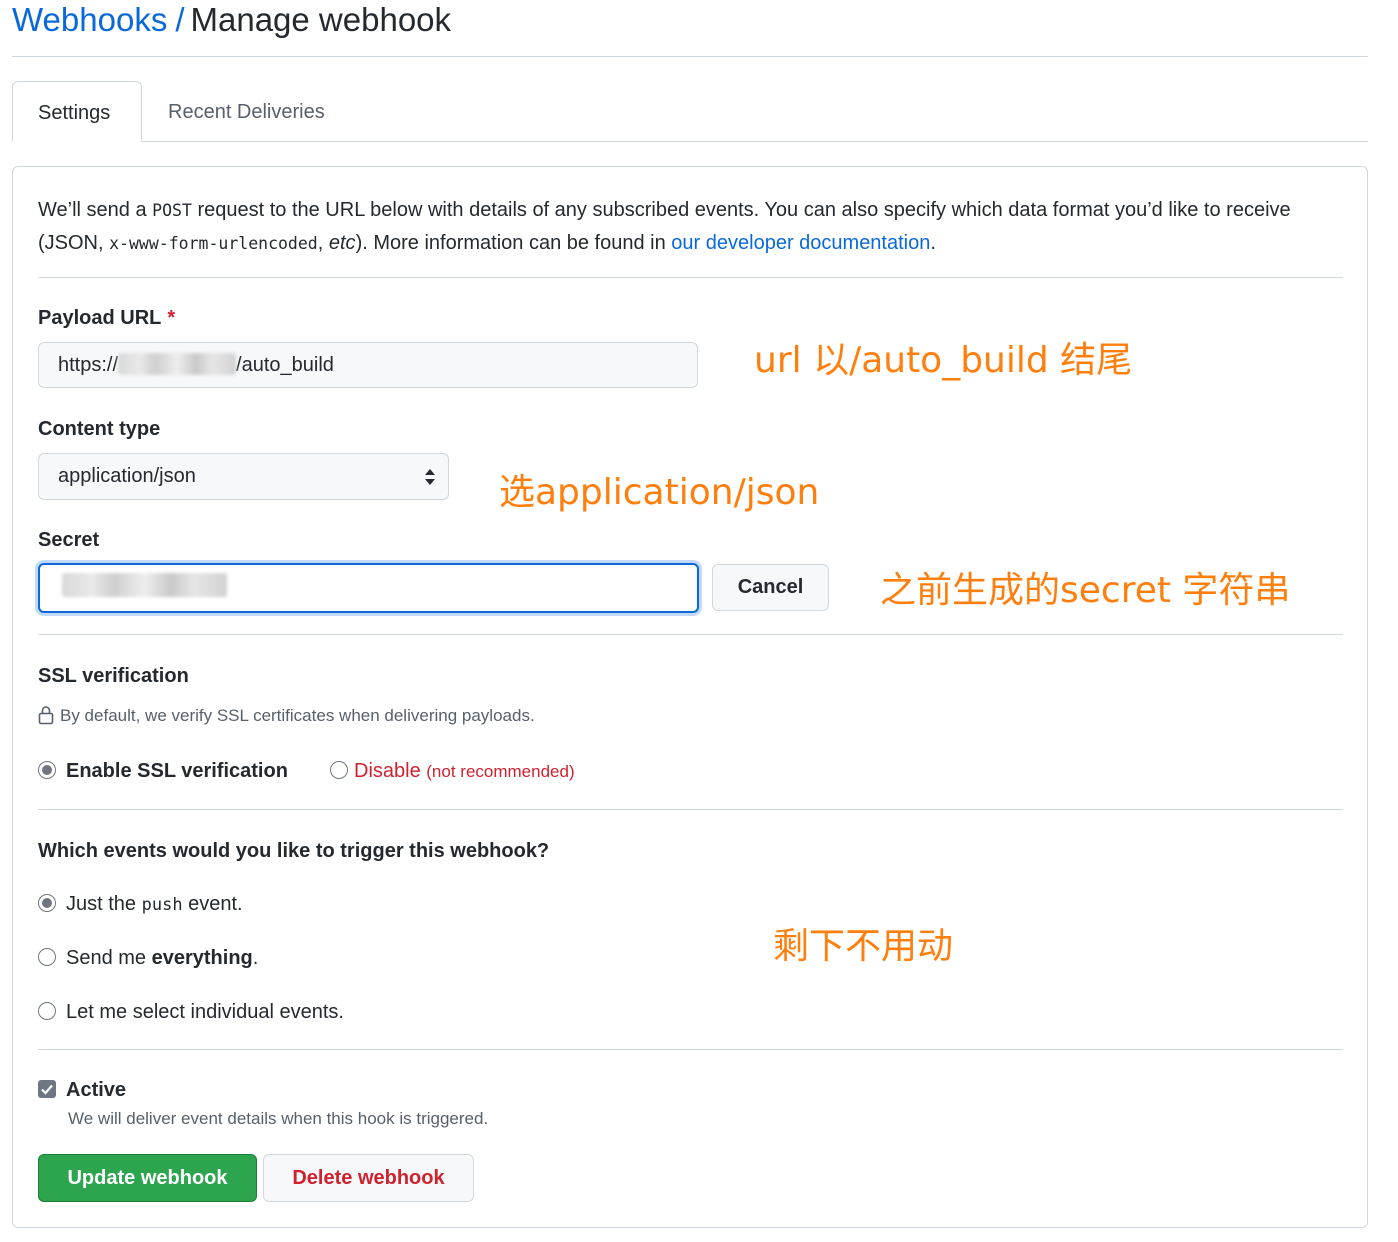  What do you see at coordinates (96, 1090) in the screenshot?
I see `active-label: Active` at bounding box center [96, 1090].